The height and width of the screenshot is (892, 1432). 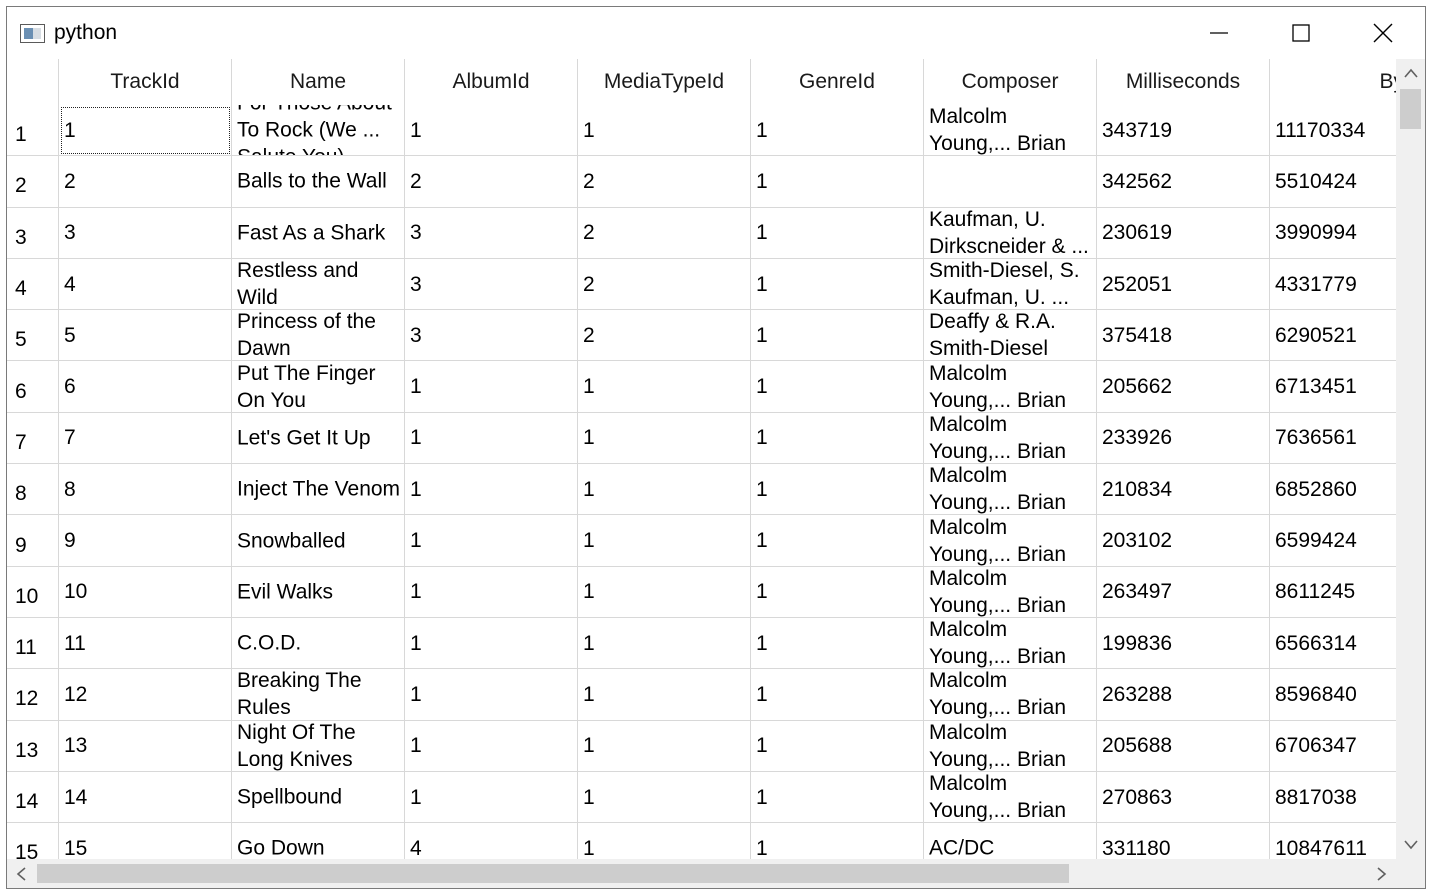 I want to click on table-cell-name: Go Down, so click(x=318, y=841).